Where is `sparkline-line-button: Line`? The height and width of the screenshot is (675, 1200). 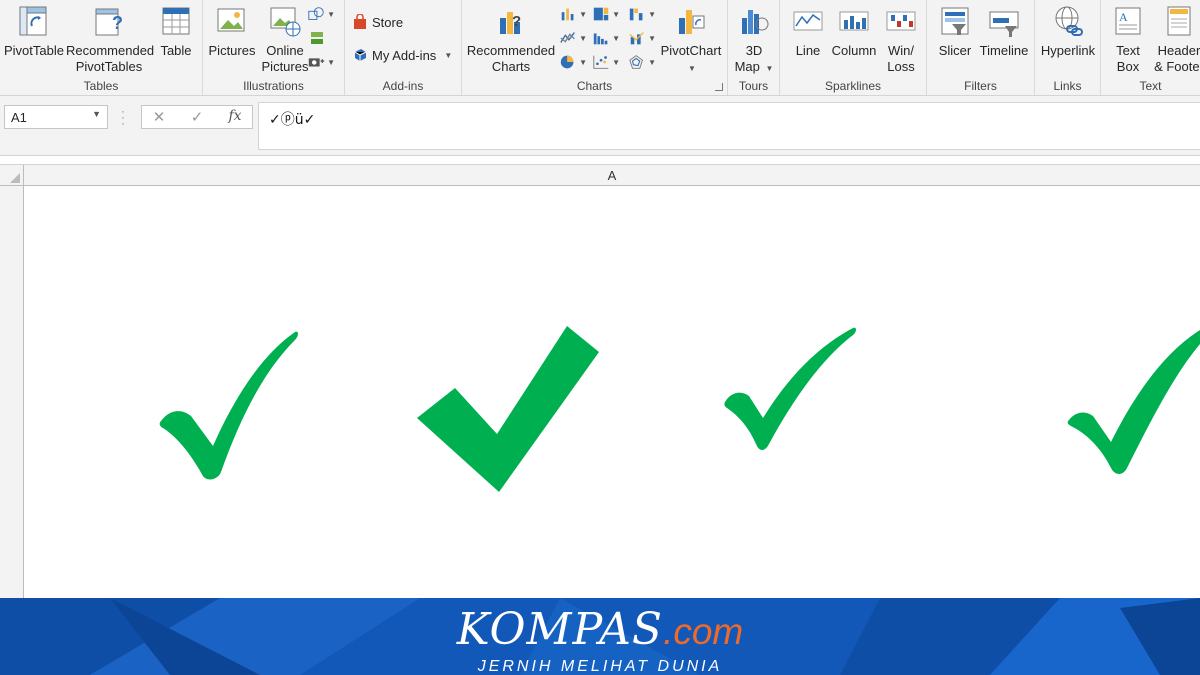
sparkline-line-button: Line is located at coordinates (808, 31).